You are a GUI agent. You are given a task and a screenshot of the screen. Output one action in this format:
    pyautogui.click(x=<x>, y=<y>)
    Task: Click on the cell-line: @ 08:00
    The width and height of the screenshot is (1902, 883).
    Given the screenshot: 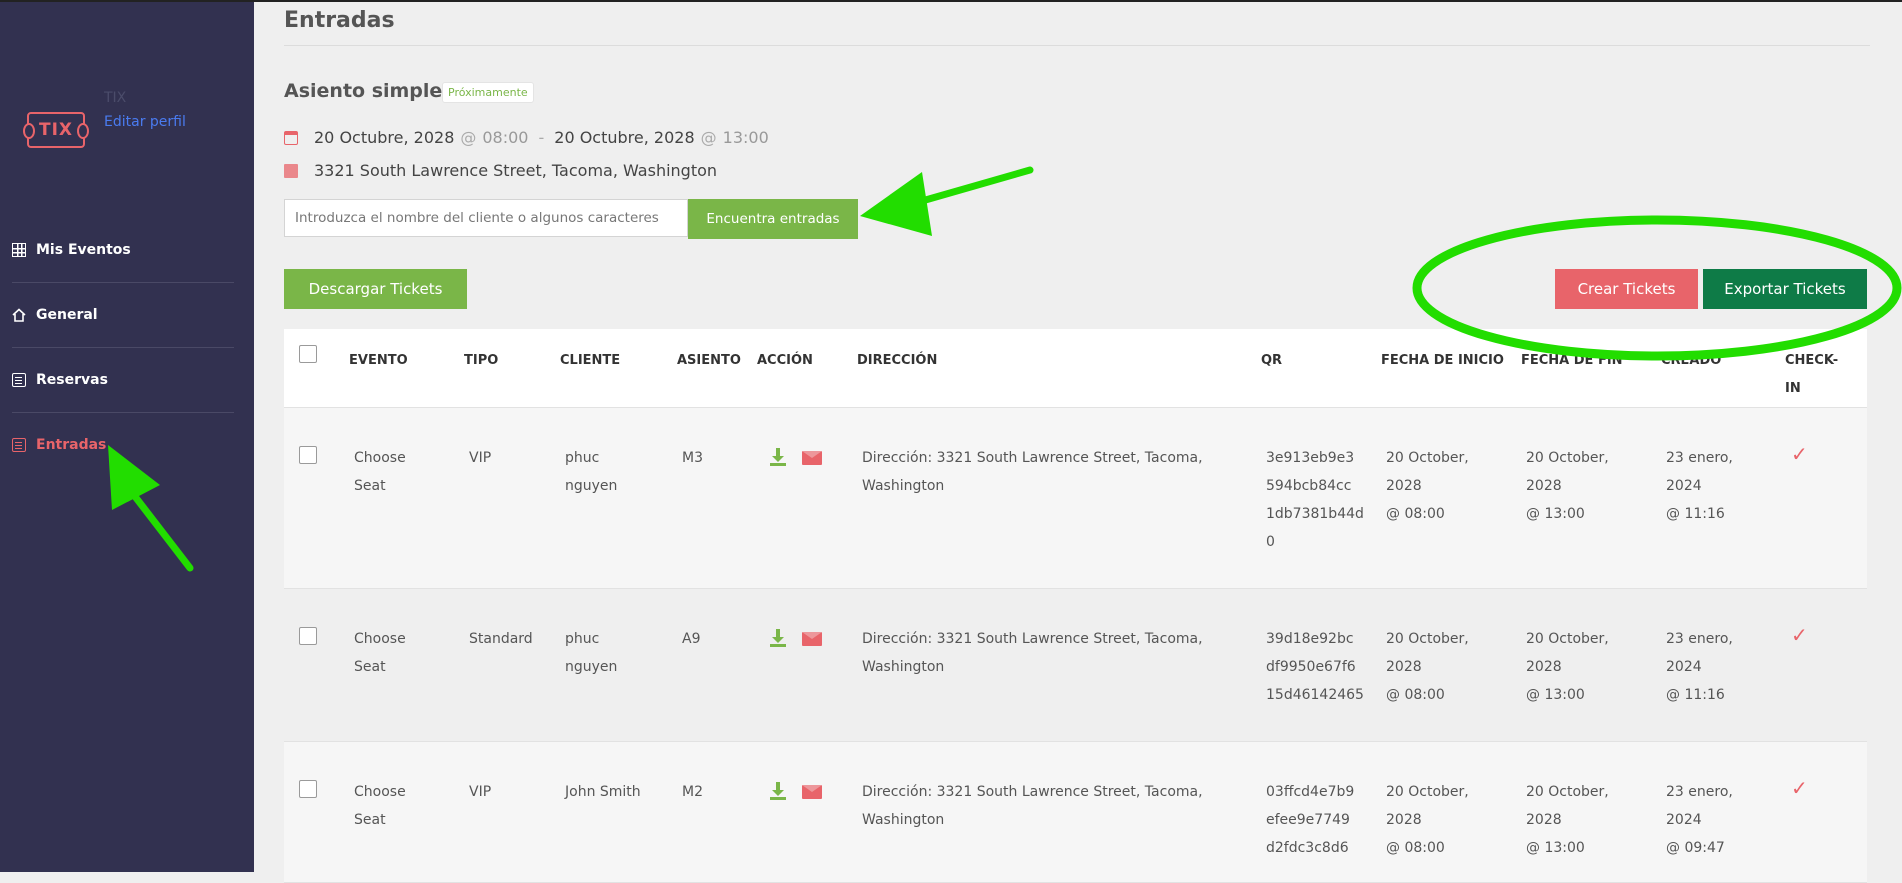 What is the action you would take?
    pyautogui.click(x=1415, y=514)
    